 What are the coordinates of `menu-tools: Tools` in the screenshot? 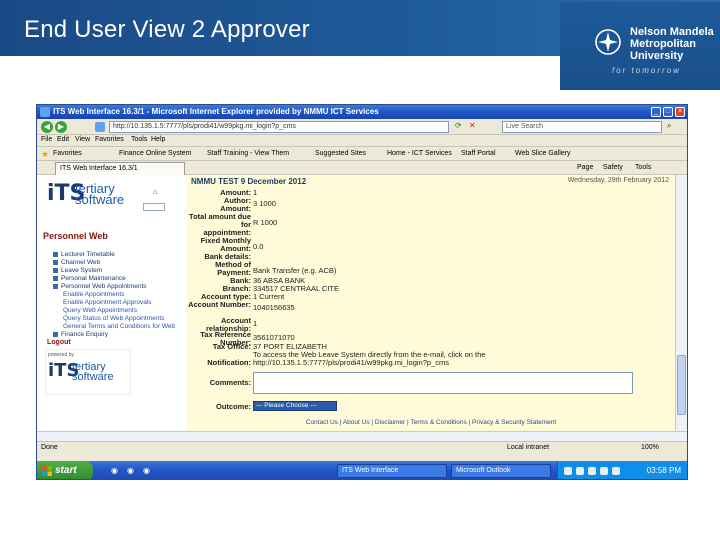 It's located at (139, 139).